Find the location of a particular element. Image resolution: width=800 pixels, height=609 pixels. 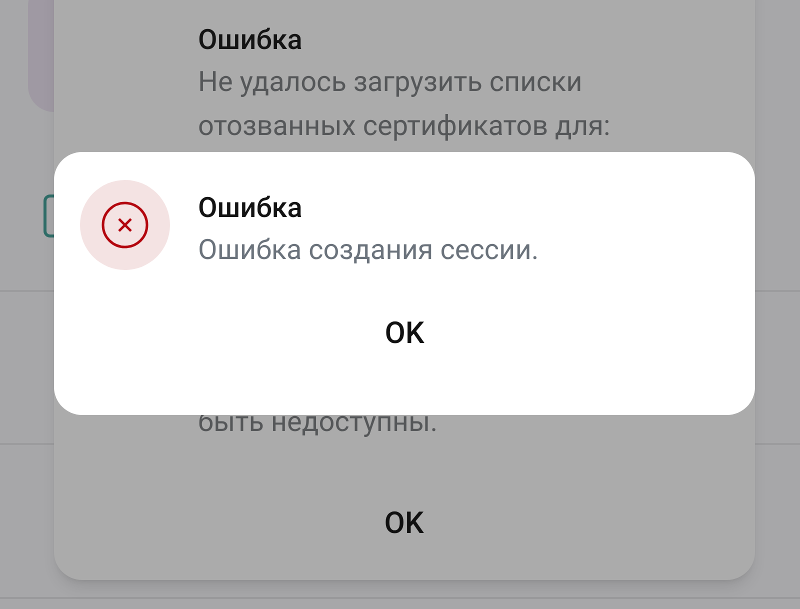

dialog-message: Не удалось загрузить списки is located at coordinates (391, 82).